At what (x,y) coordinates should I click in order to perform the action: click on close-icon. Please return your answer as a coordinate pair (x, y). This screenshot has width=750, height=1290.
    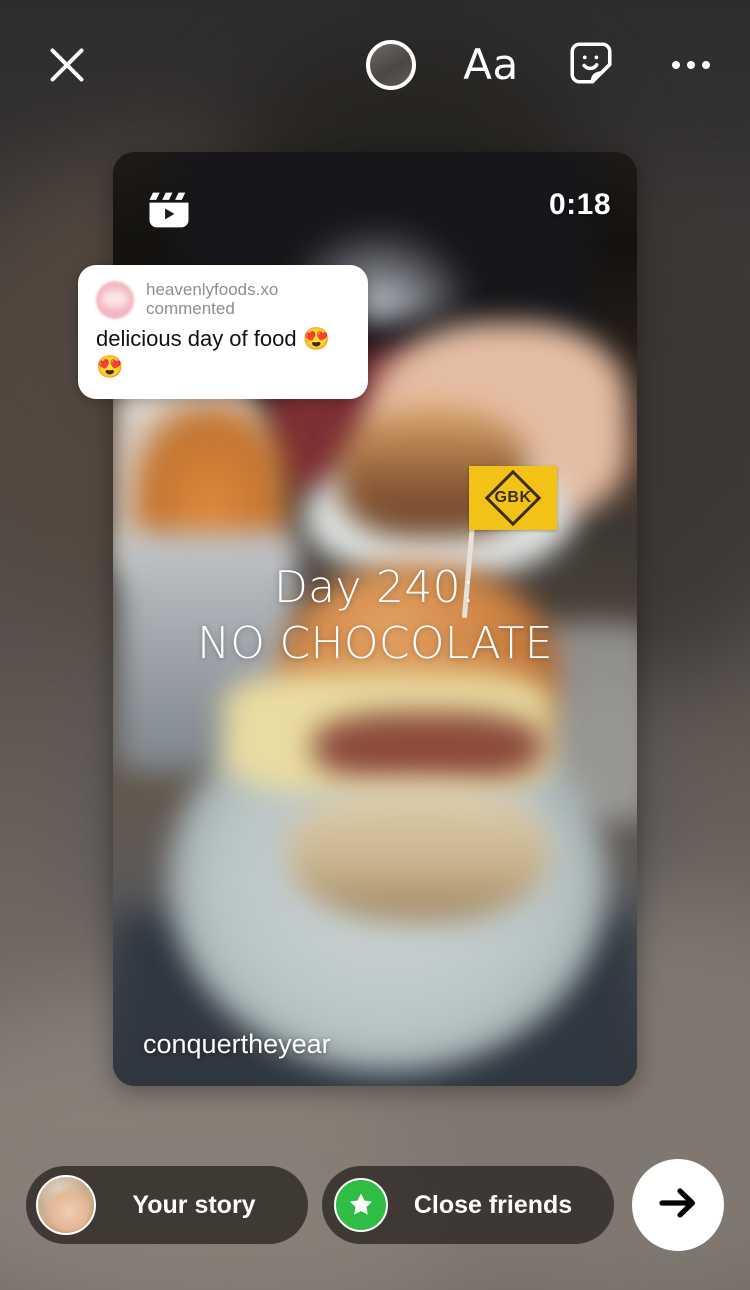
    Looking at the image, I should click on (67, 65).